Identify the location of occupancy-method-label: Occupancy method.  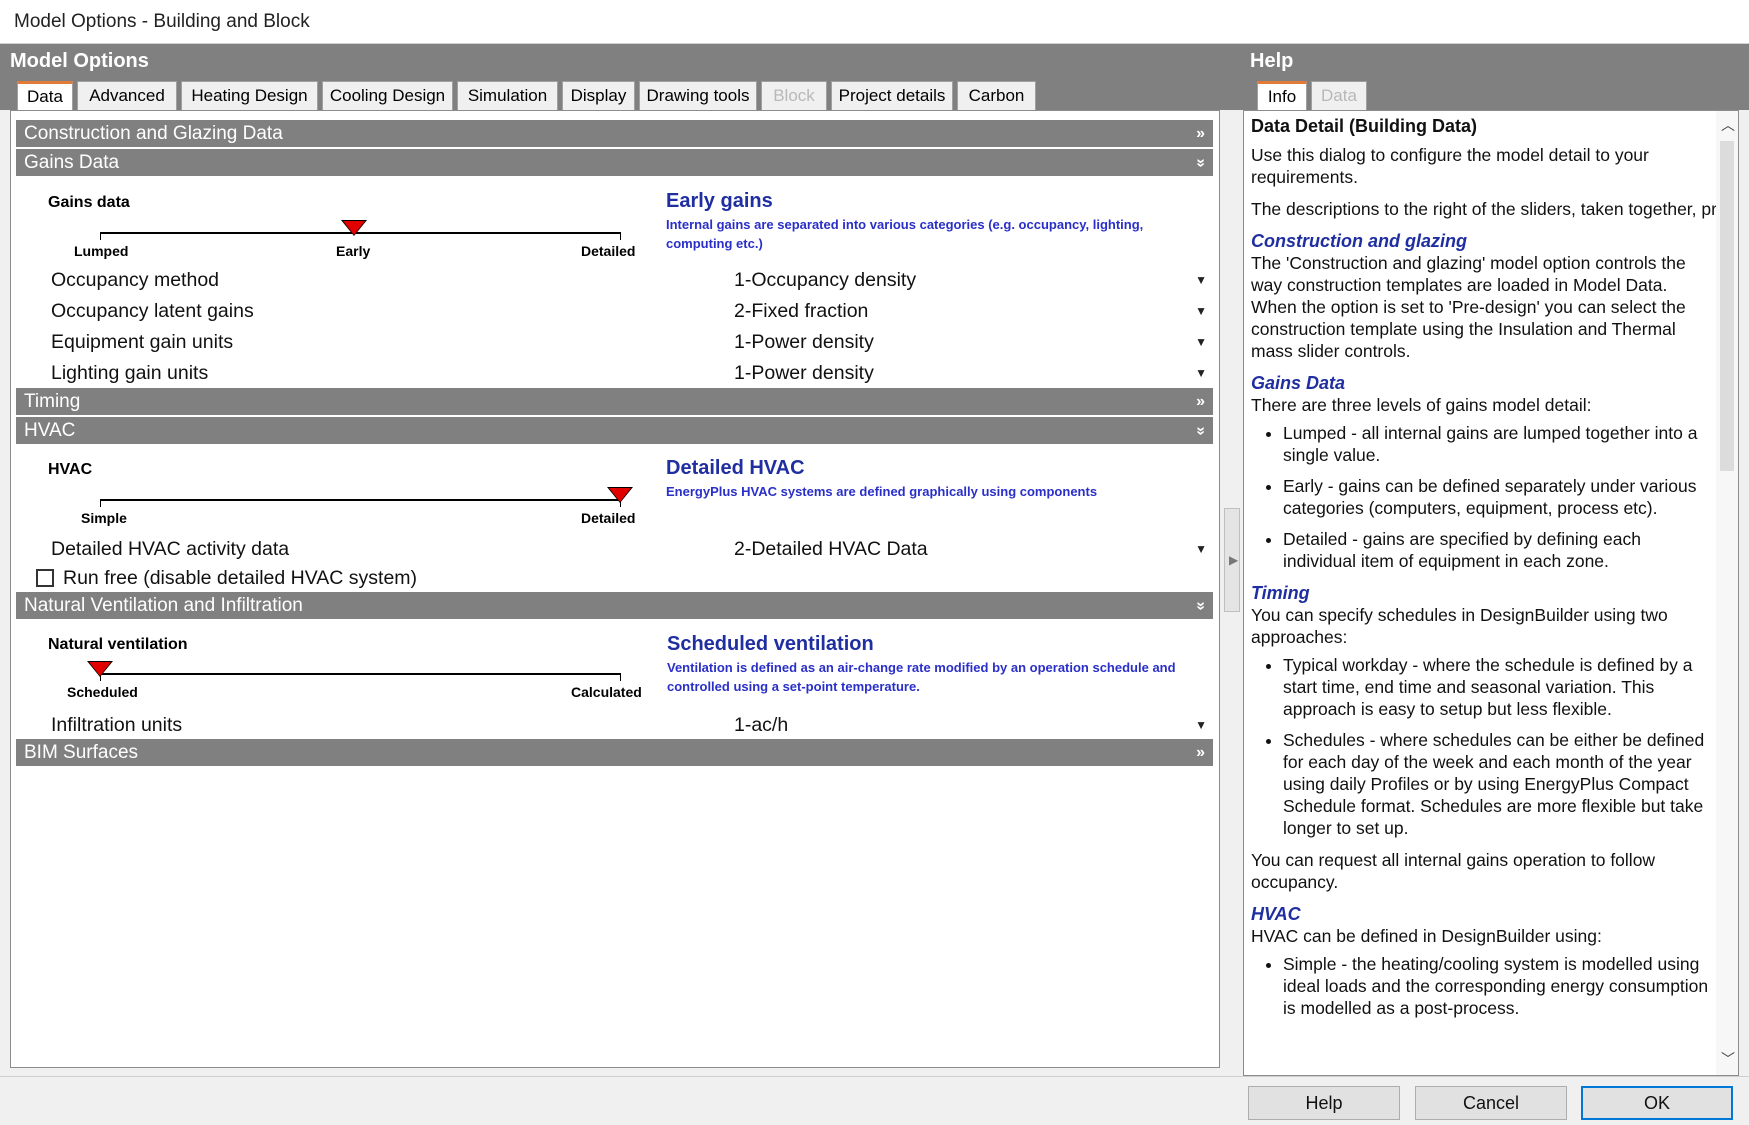
(135, 280).